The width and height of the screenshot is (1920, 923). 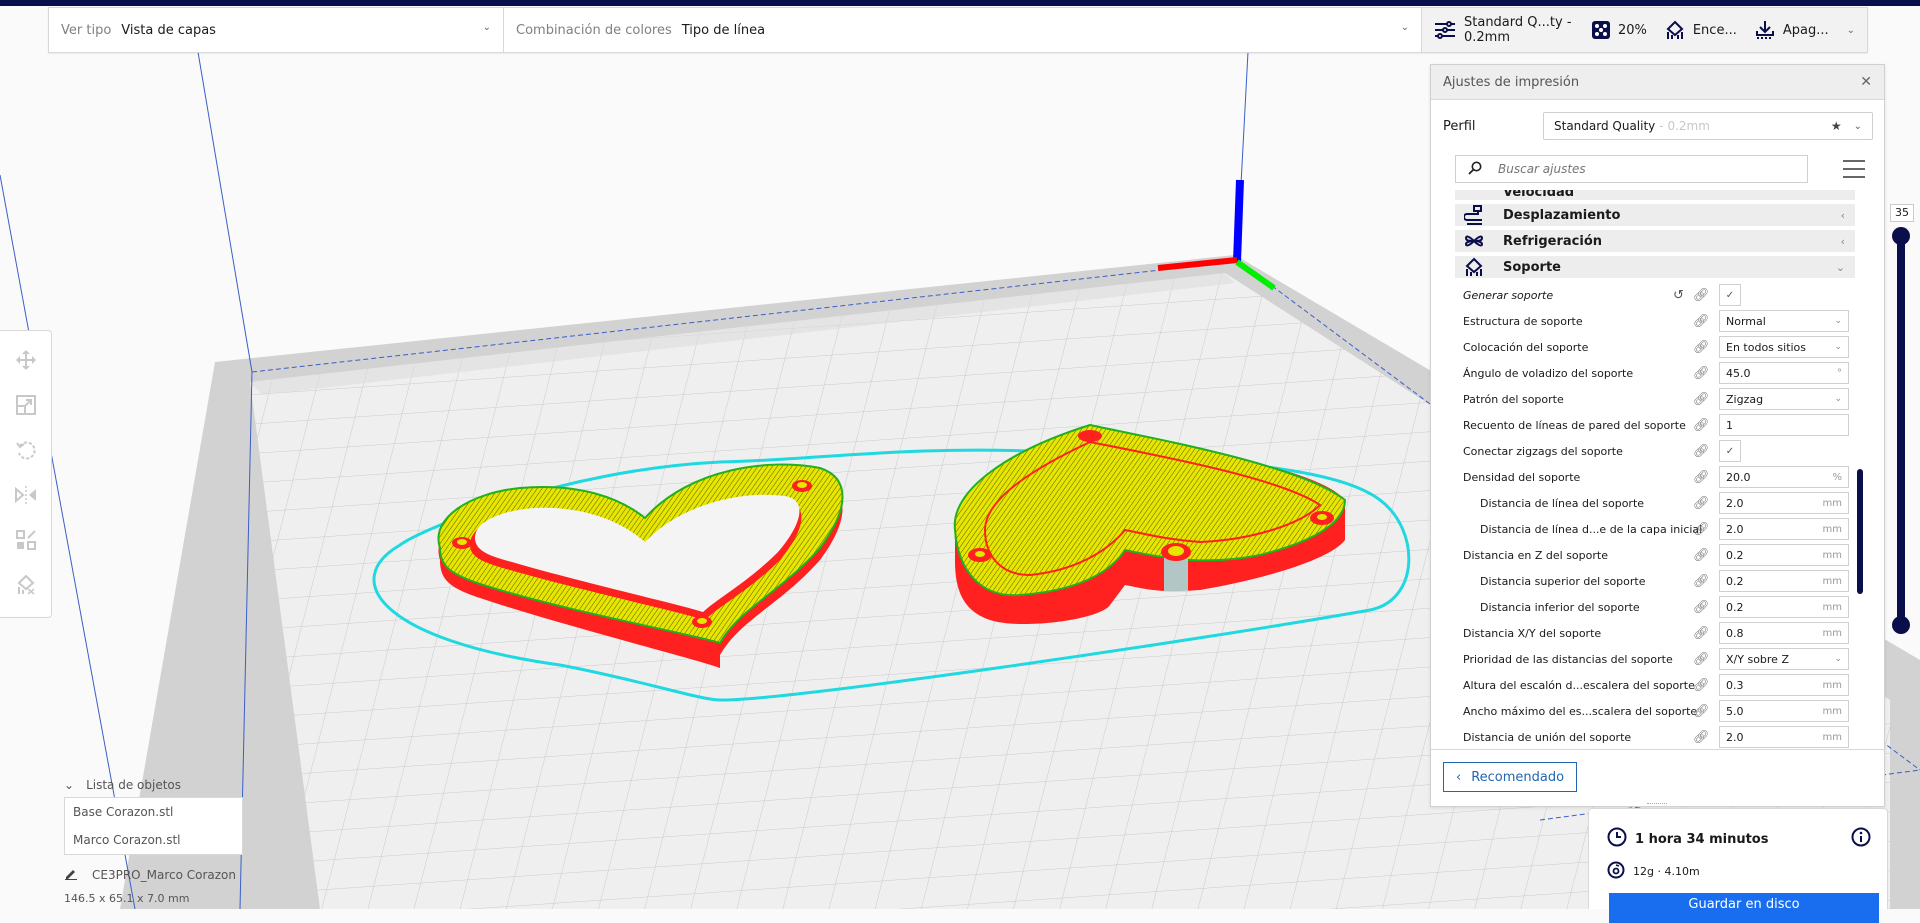 I want to click on panel-resize-handle, so click(x=1657, y=805).